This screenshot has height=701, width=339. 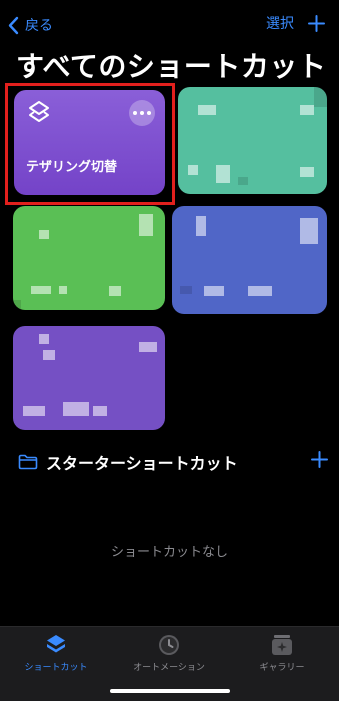 I want to click on highlight-box, so click(x=90, y=144).